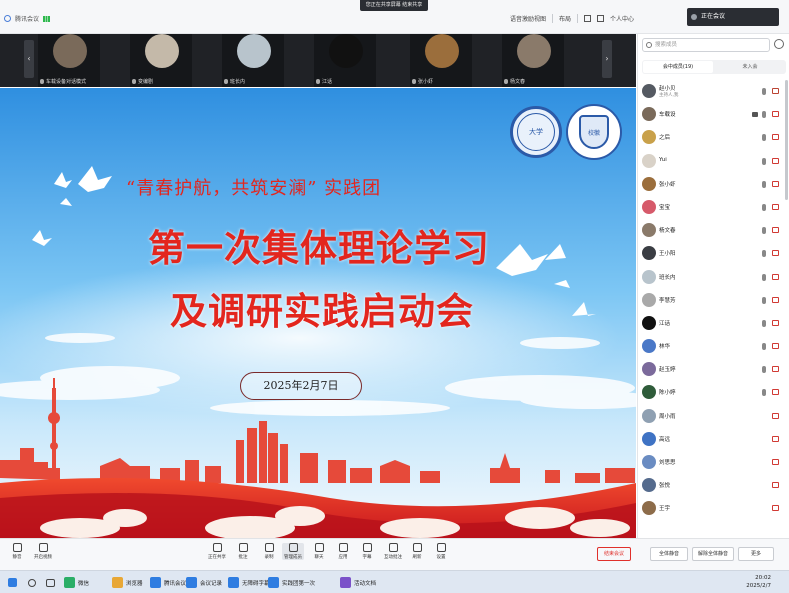 The width and height of the screenshot is (789, 593). Describe the element at coordinates (706, 45) in the screenshot. I see `search-input: 搜索成员` at that location.